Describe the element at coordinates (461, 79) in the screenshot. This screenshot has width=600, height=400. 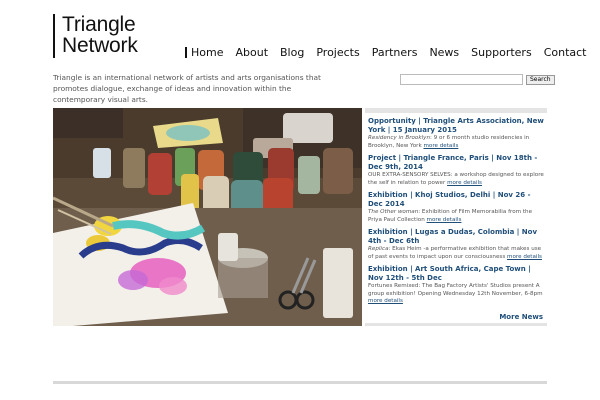
I see `search-input` at that location.